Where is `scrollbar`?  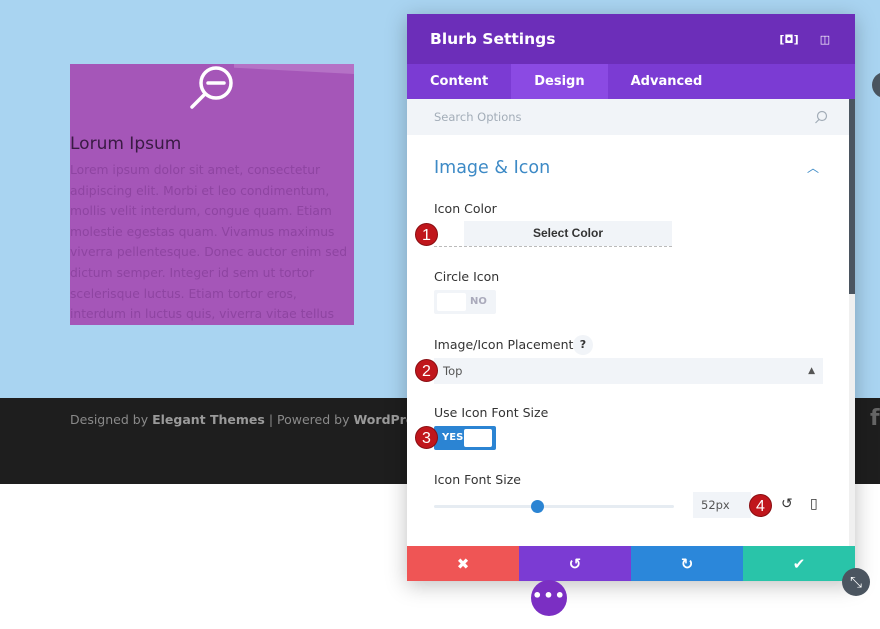
scrollbar is located at coordinates (852, 322).